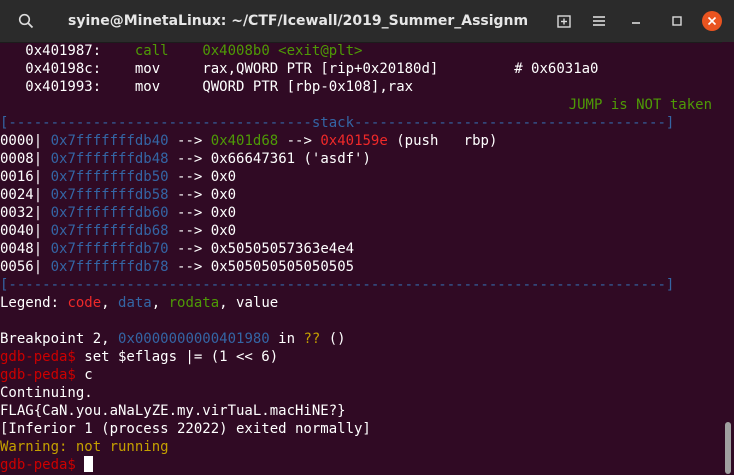  I want to click on close-icon, so click(712, 21).